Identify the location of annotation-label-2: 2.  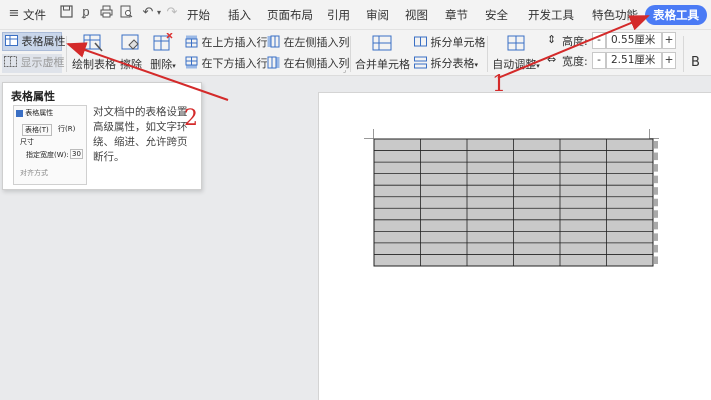
(191, 118).